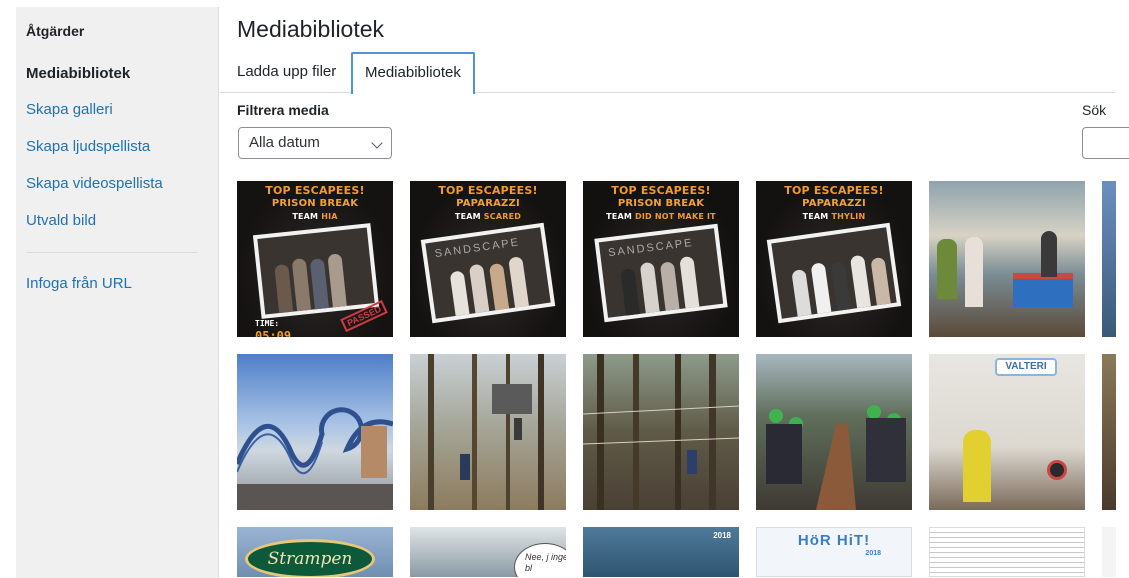 This screenshot has width=1129, height=578. I want to click on sidebar-item-featured-image: Utvald bild, so click(61, 220).